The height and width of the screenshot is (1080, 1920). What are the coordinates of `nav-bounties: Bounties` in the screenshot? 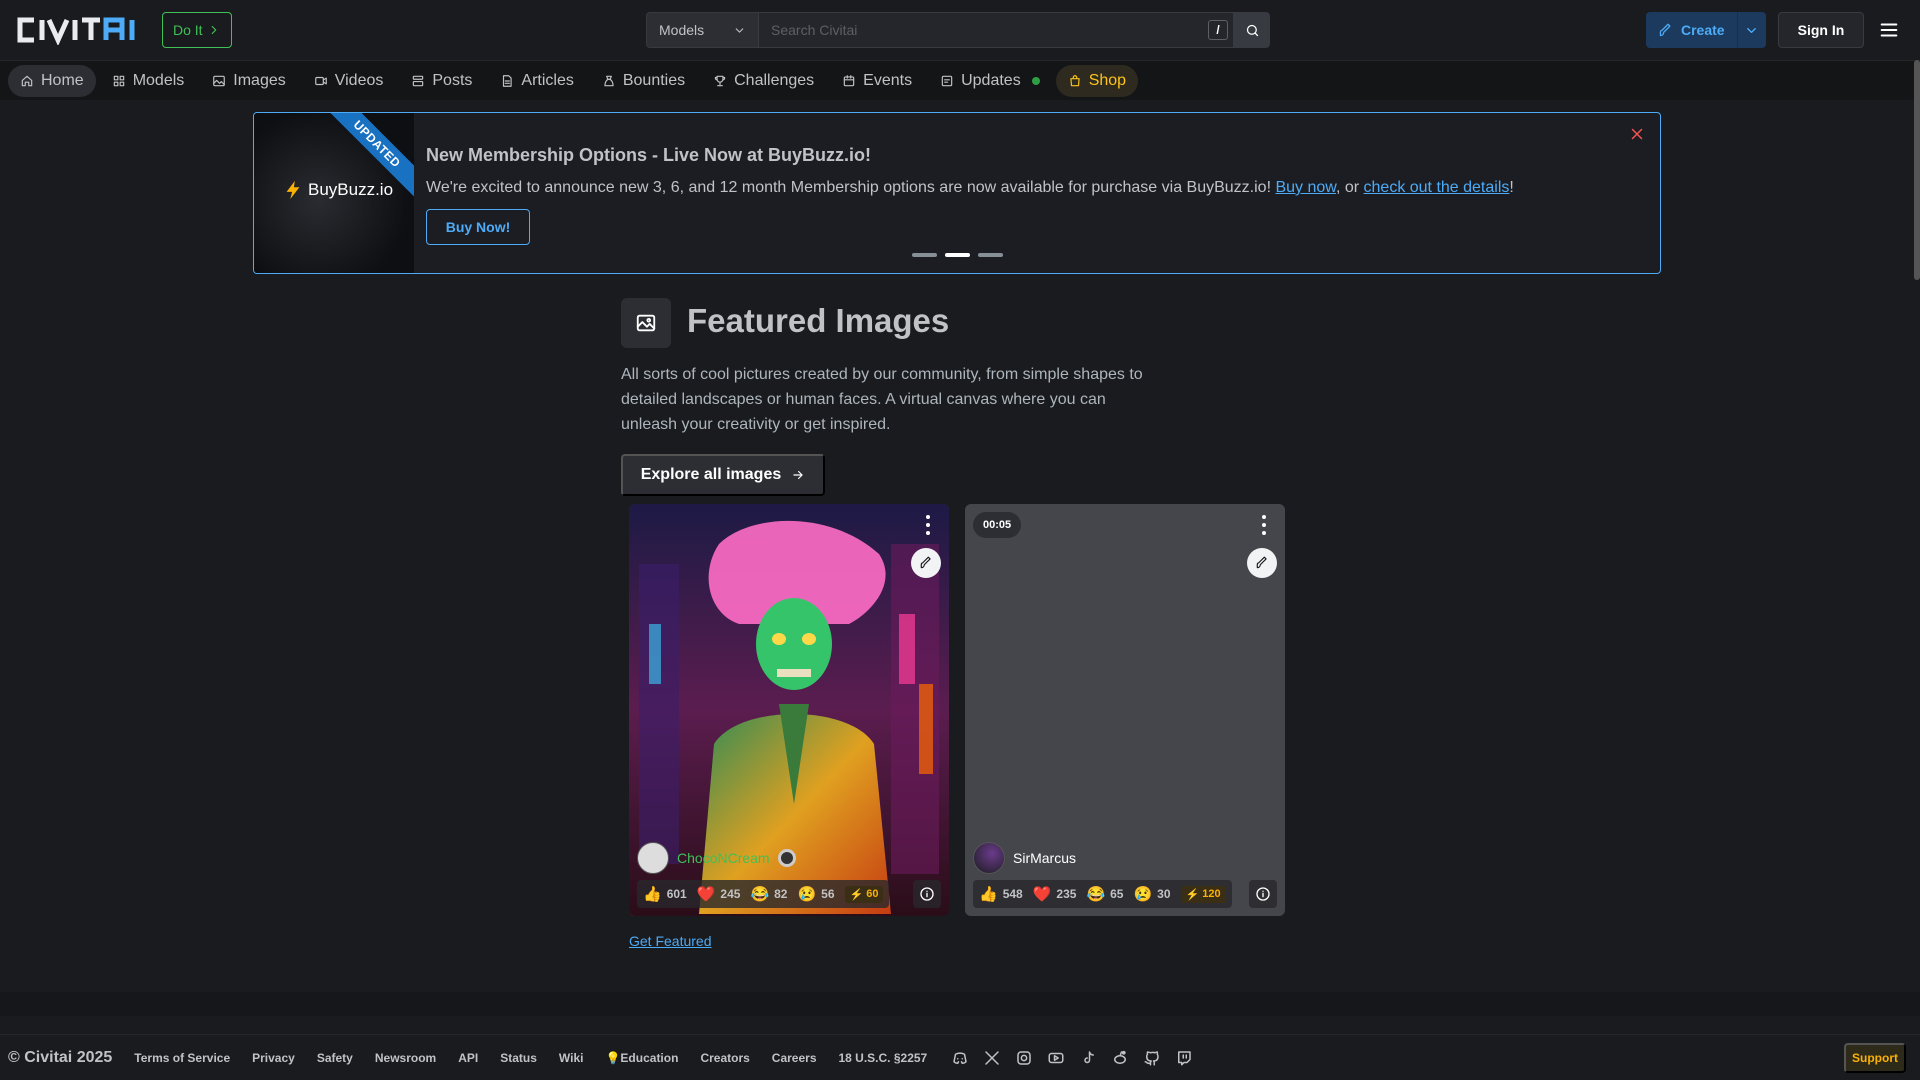 It's located at (643, 81).